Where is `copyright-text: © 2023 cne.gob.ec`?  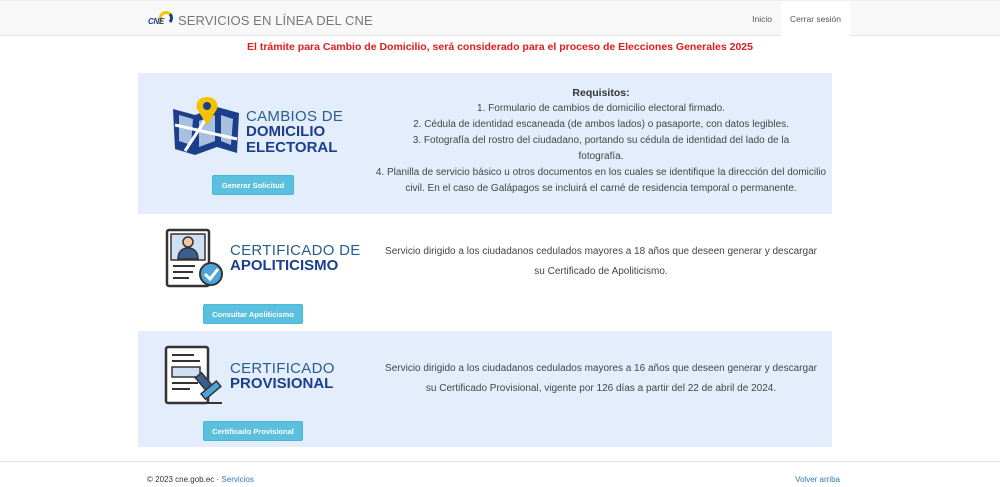 copyright-text: © 2023 cne.gob.ec is located at coordinates (181, 479).